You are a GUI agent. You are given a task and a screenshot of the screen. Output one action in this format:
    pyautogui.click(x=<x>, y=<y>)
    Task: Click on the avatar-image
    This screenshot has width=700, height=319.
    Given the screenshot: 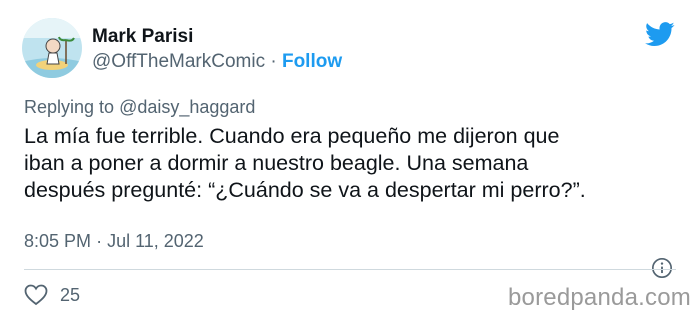 What is the action you would take?
    pyautogui.click(x=52, y=48)
    